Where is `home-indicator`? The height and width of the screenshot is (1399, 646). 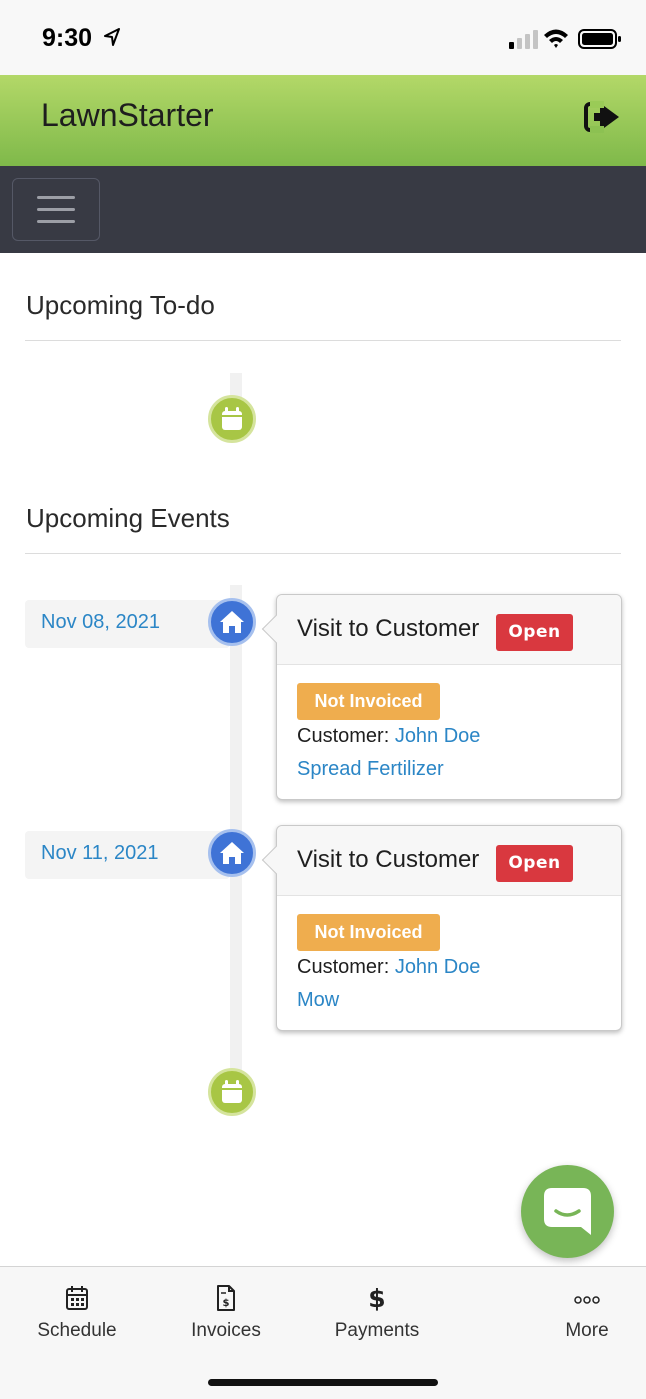
home-indicator is located at coordinates (323, 1382).